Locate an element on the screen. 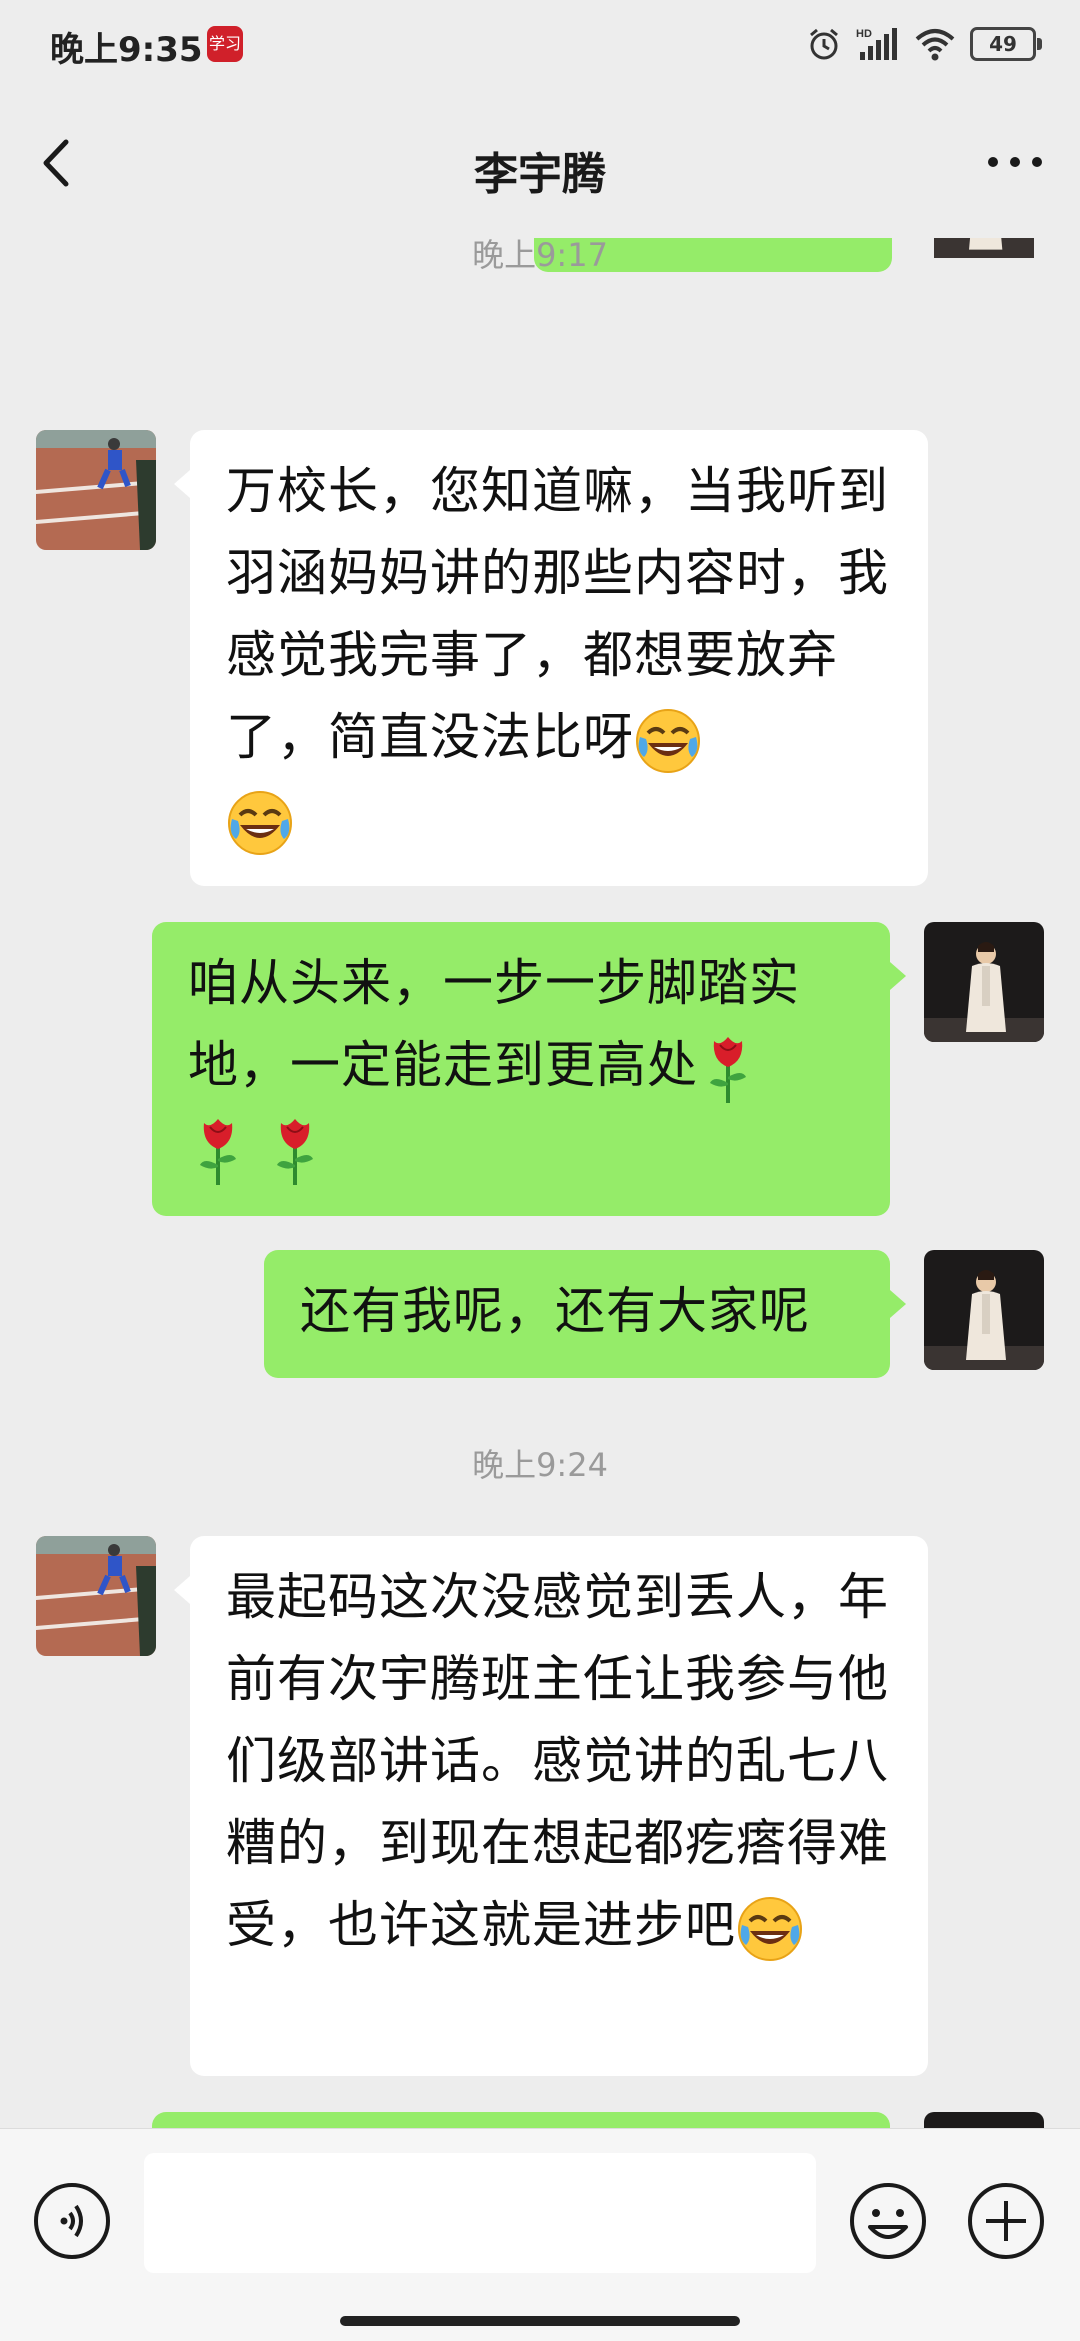  home-indicator is located at coordinates (540, 2321).